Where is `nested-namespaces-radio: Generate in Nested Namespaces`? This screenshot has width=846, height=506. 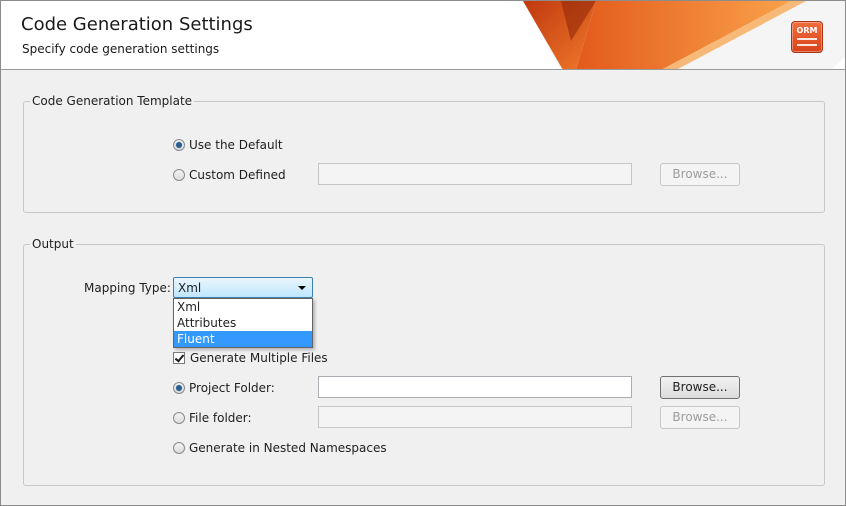
nested-namespaces-radio: Generate in Nested Namespaces is located at coordinates (280, 448).